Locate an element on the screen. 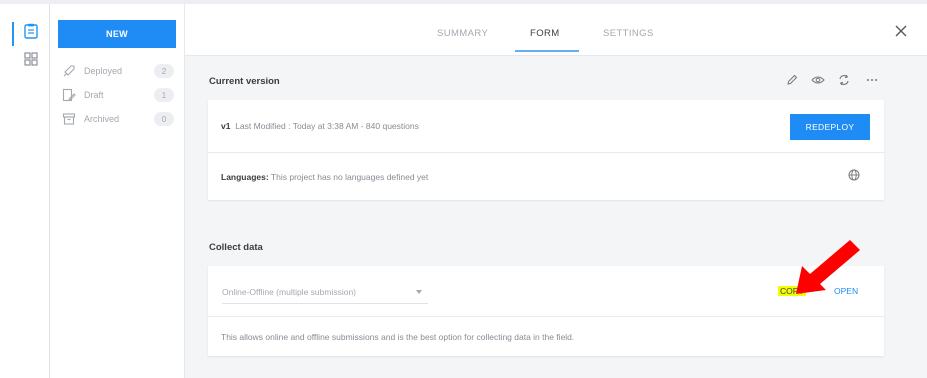 The image size is (927, 378). rail-projects-button is located at coordinates (31, 33).